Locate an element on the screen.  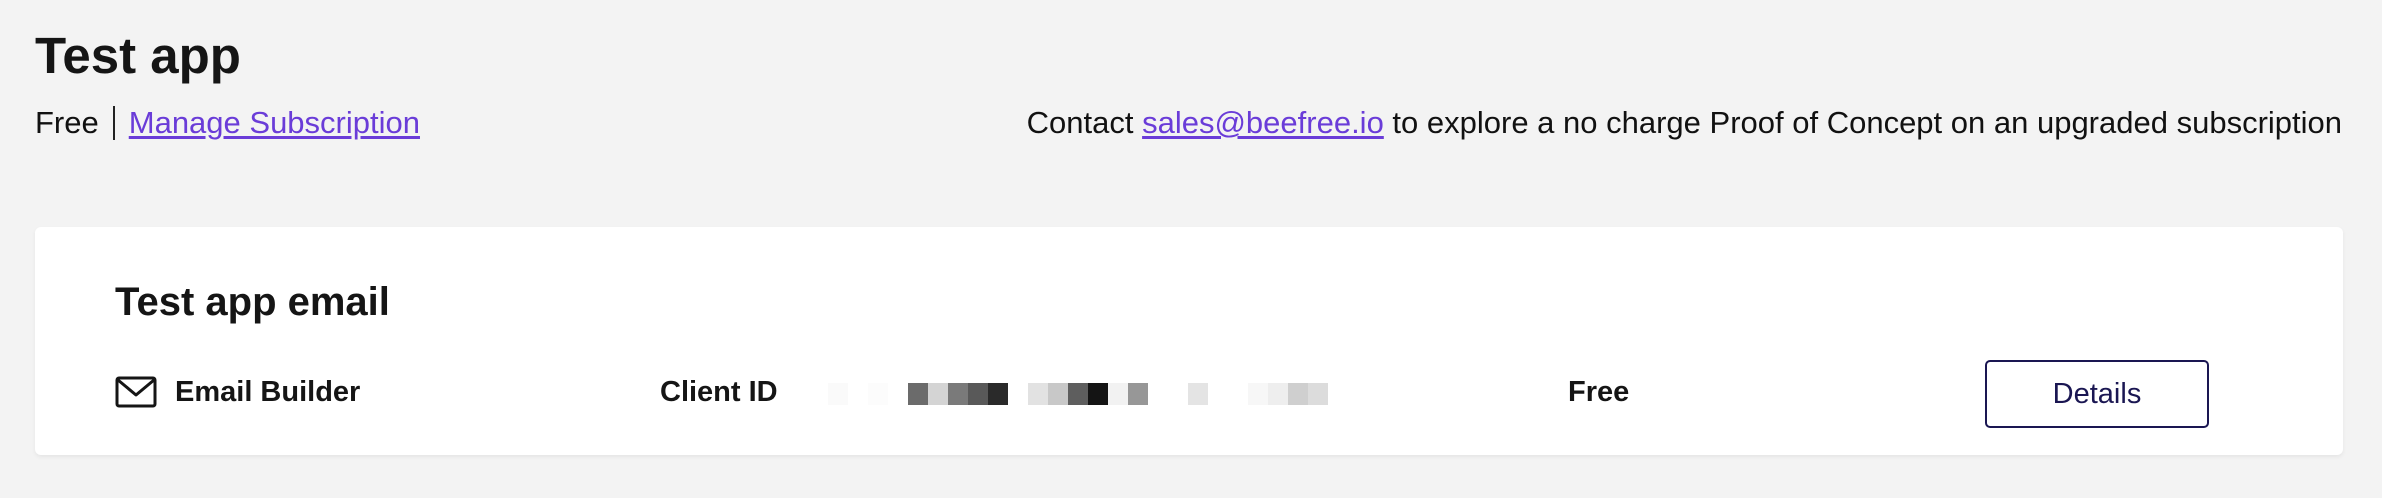
product-type: Email Builder is located at coordinates (237, 392).